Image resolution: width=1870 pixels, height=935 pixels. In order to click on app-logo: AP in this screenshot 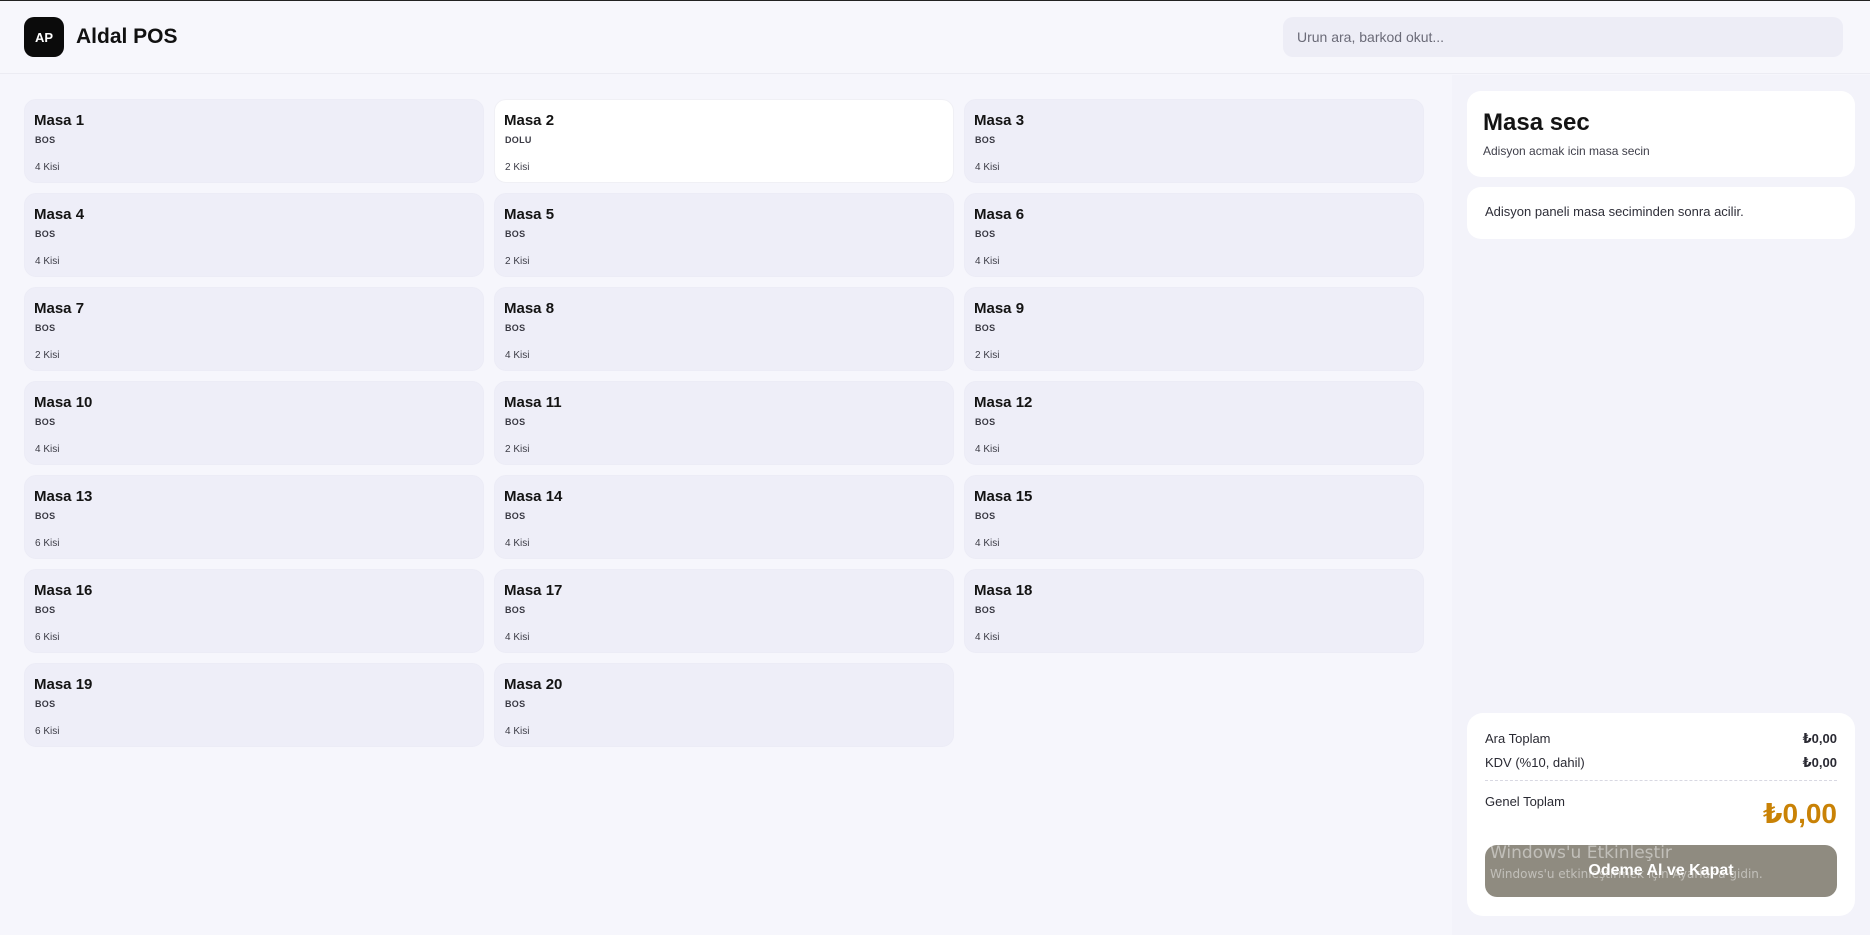, I will do `click(44, 37)`.